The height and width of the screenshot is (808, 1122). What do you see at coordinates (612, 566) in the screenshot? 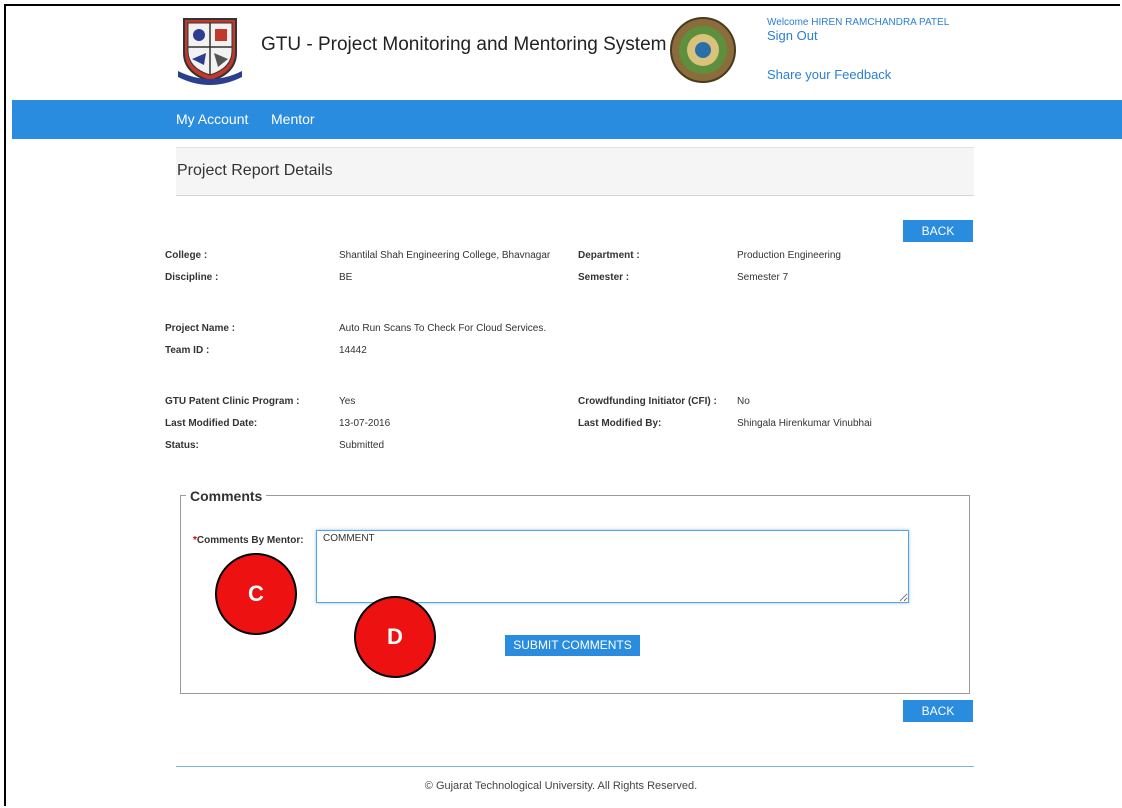
I see `comments-textarea: COMMENT` at bounding box center [612, 566].